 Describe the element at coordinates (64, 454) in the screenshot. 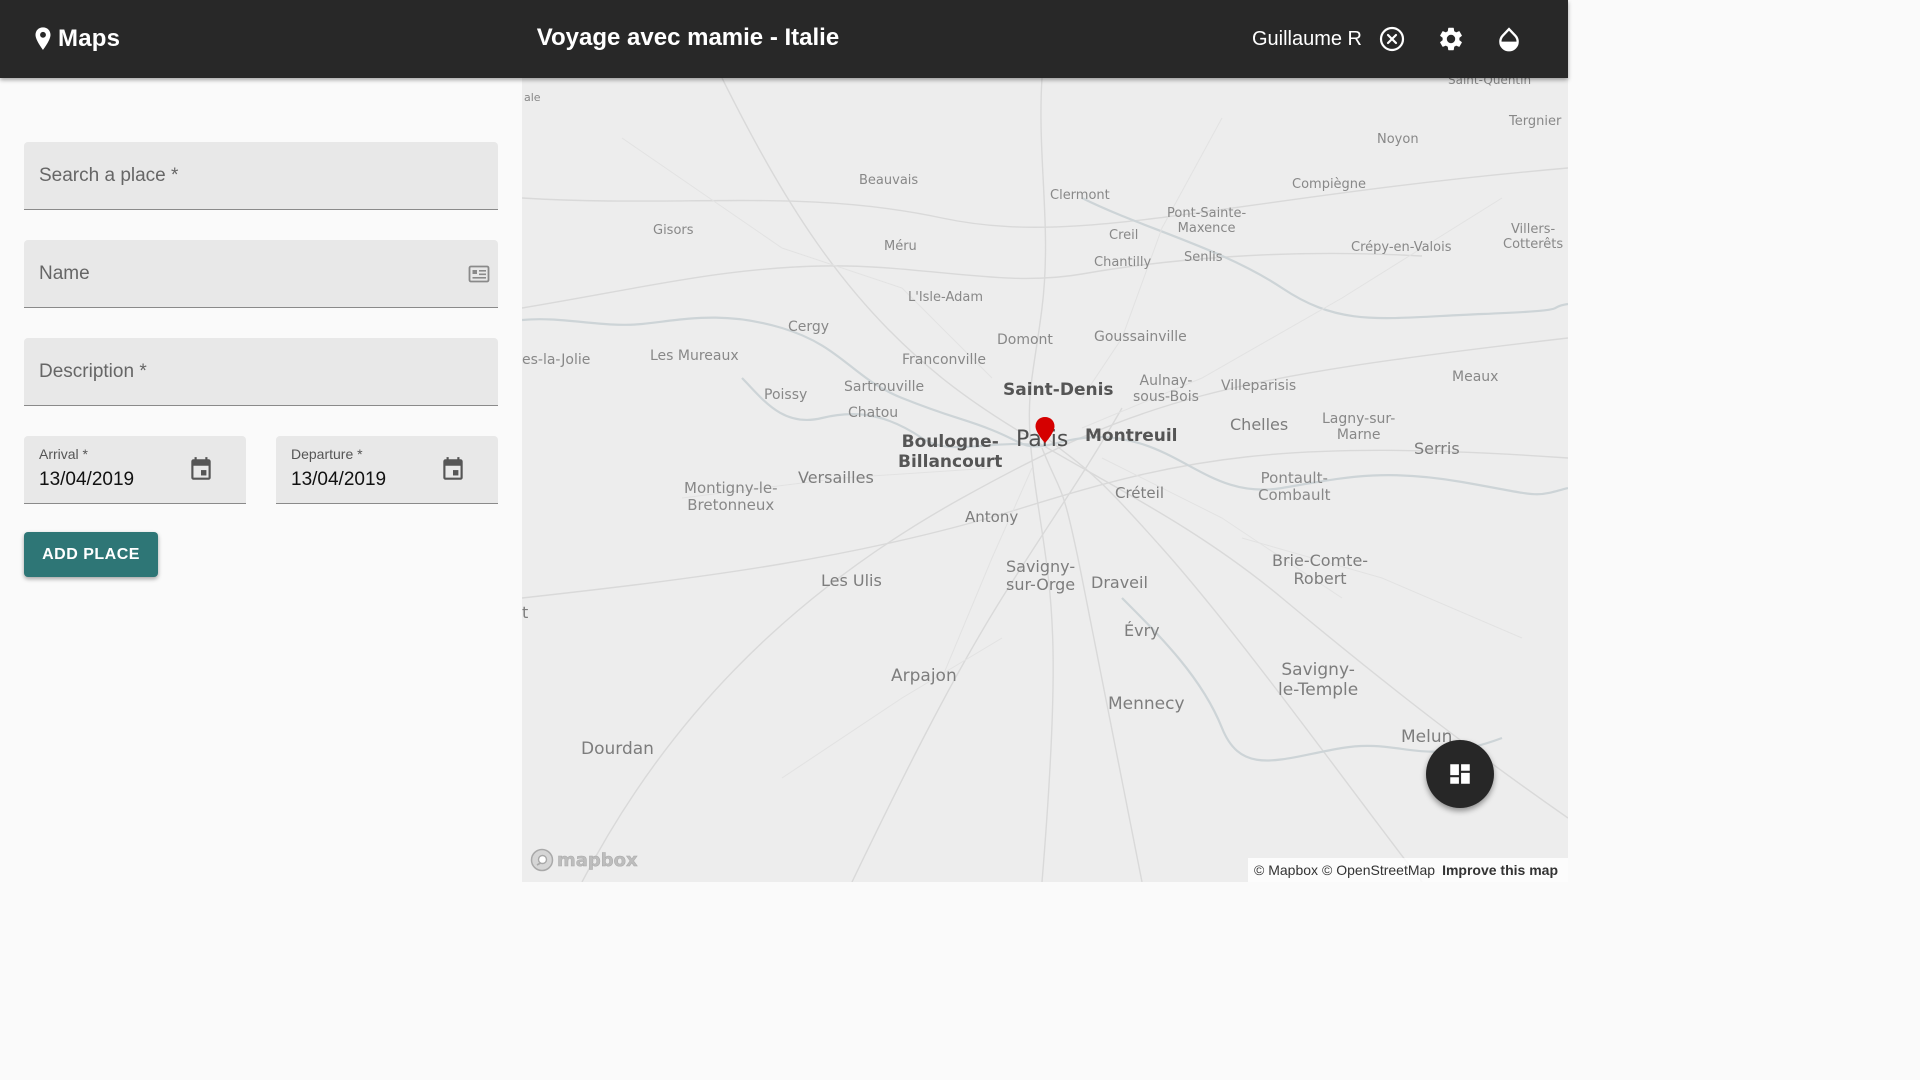

I see `arrival-label: Arrival *` at that location.